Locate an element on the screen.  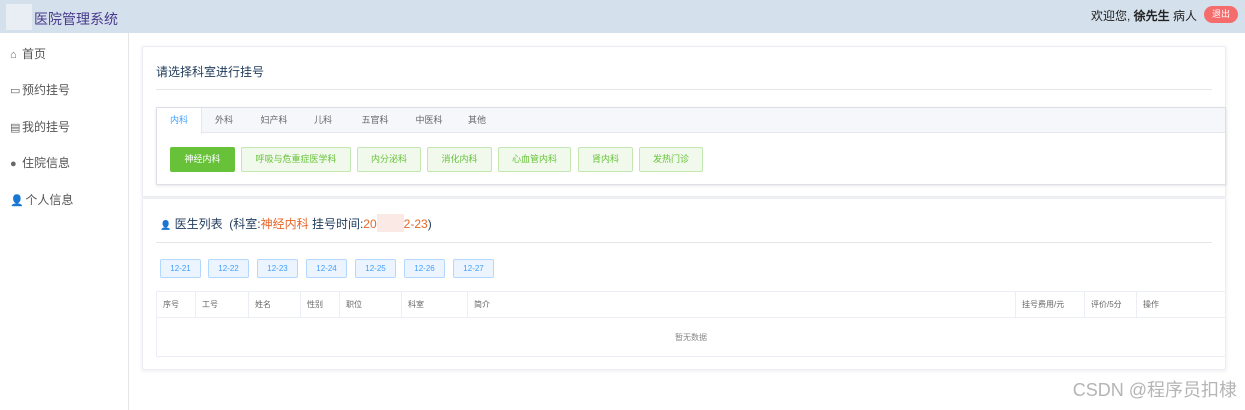
doctor-list-header: 👤 医生列表 (科室:神经内科 挂号时间:20 2-23) is located at coordinates (296, 223).